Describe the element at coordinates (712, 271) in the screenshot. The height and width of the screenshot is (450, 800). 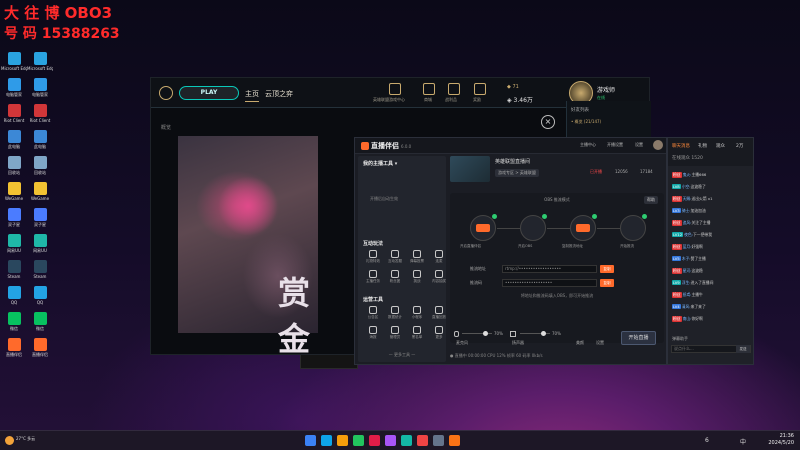
I see `chat-message: 粉丝 星河:这波稳` at that location.